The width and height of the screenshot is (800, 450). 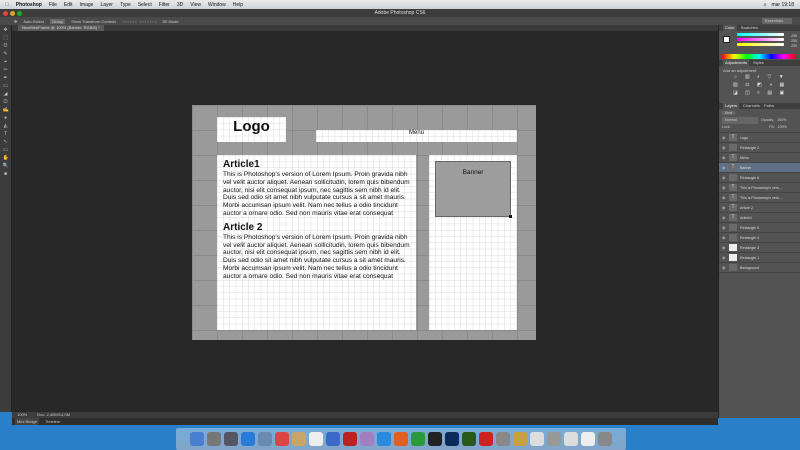 What do you see at coordinates (139, 21) in the screenshot?
I see `align-icons: ▫ ▫ ▫ ▫ ▫ ▫ ▫ ▫ ▫ ▫ ▫ ▫ ▫` at bounding box center [139, 21].